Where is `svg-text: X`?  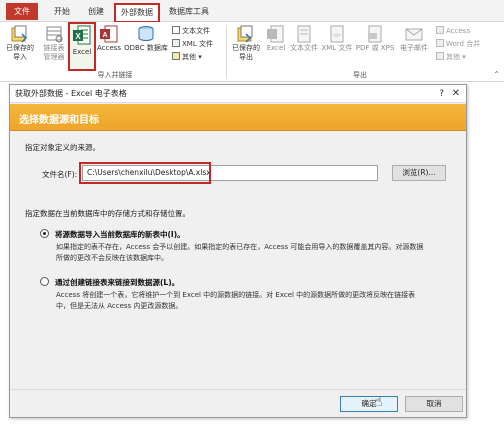
svg-text: X is located at coordinates (78, 36).